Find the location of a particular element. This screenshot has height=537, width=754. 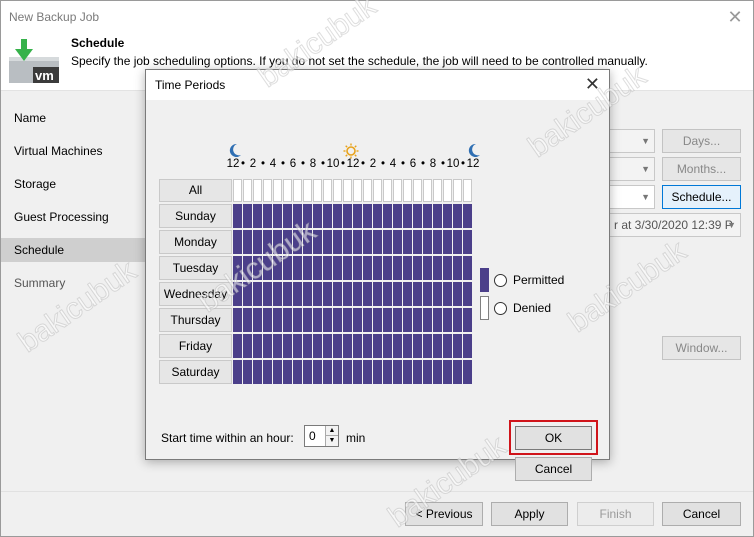

time-period-grid is located at coordinates (353, 294).